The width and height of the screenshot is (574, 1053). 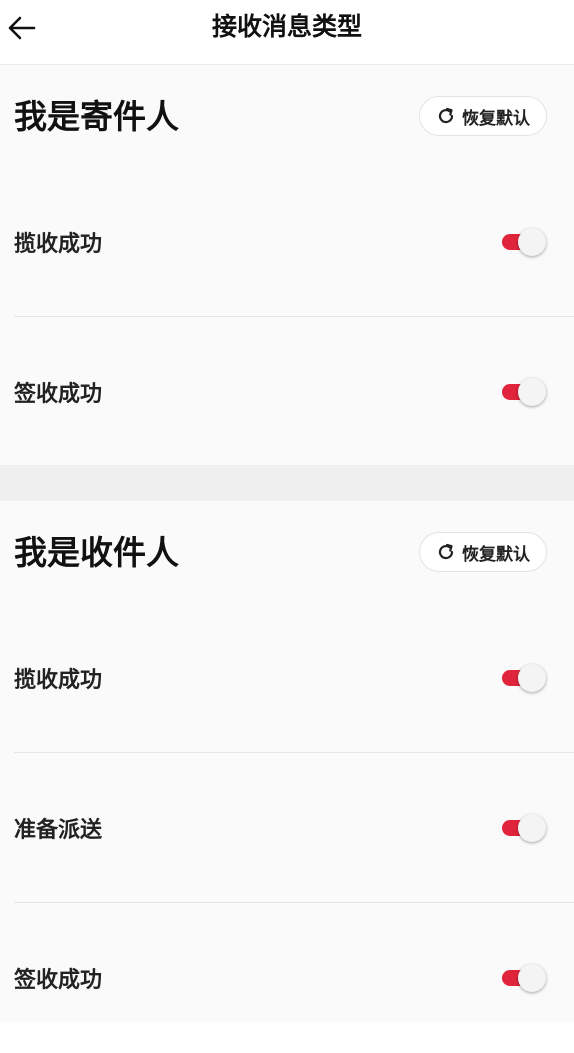 What do you see at coordinates (286, 26) in the screenshot?
I see `page-title: 接收消息类型` at bounding box center [286, 26].